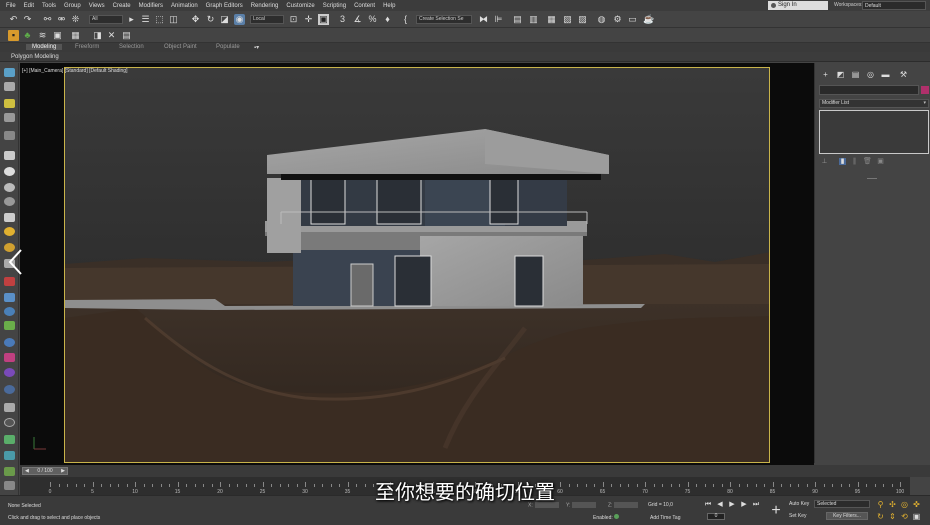 The height and width of the screenshot is (525, 930). What do you see at coordinates (49, 6) in the screenshot?
I see `menu-item-tools: Tools` at bounding box center [49, 6].